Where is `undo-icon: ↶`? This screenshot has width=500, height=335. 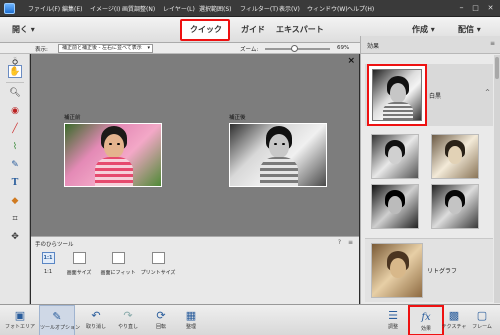 undo-icon: ↶ is located at coordinates (96, 315).